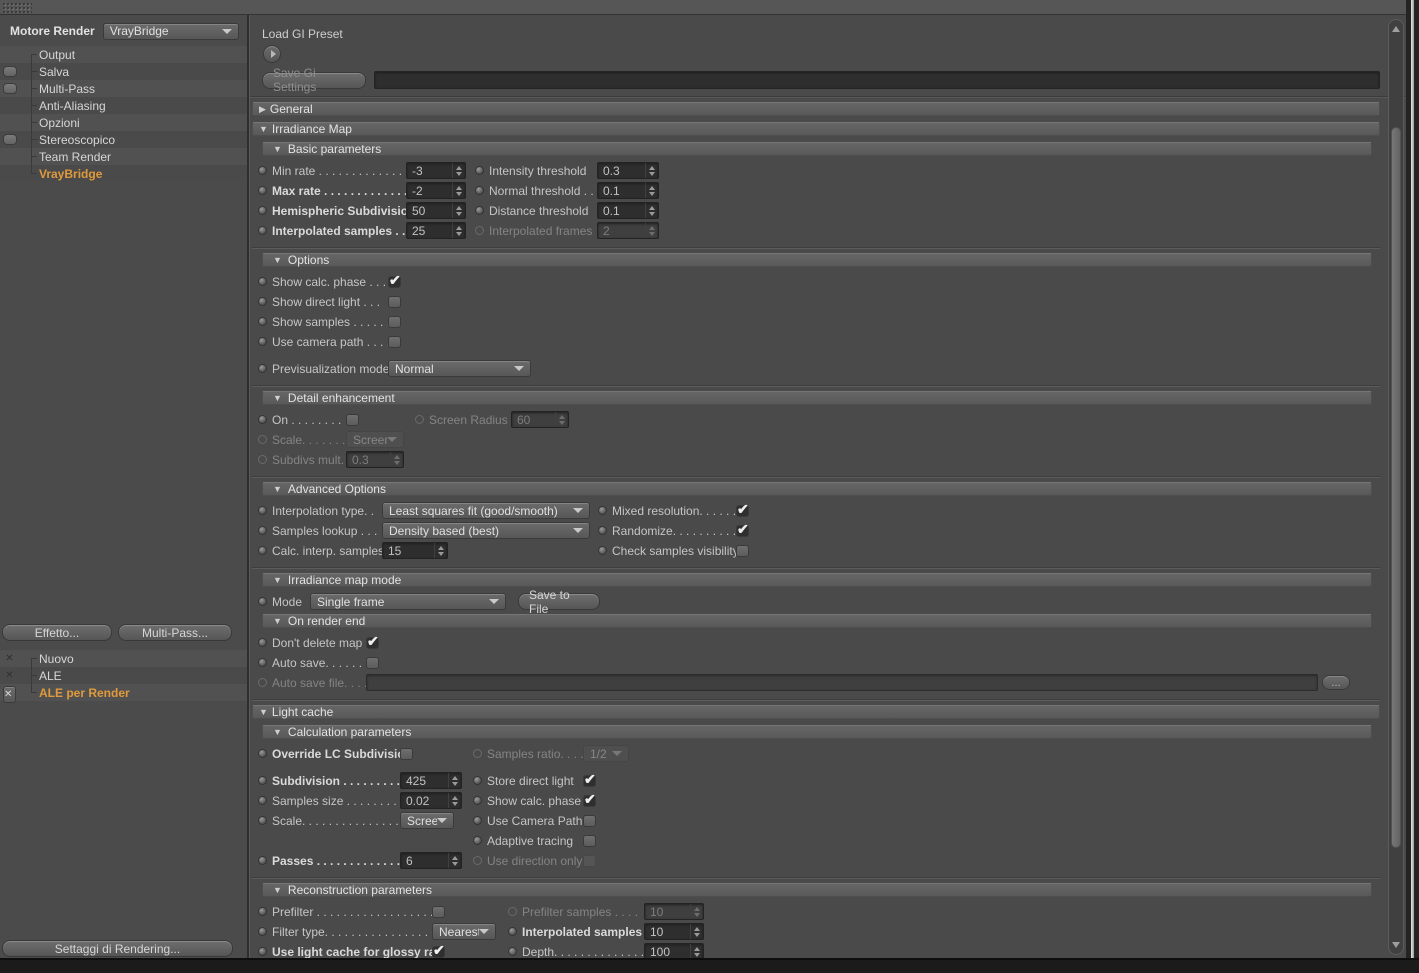 The width and height of the screenshot is (1419, 973). I want to click on subsection-header-advanced-options: ▼ Advanced Options, so click(817, 489).